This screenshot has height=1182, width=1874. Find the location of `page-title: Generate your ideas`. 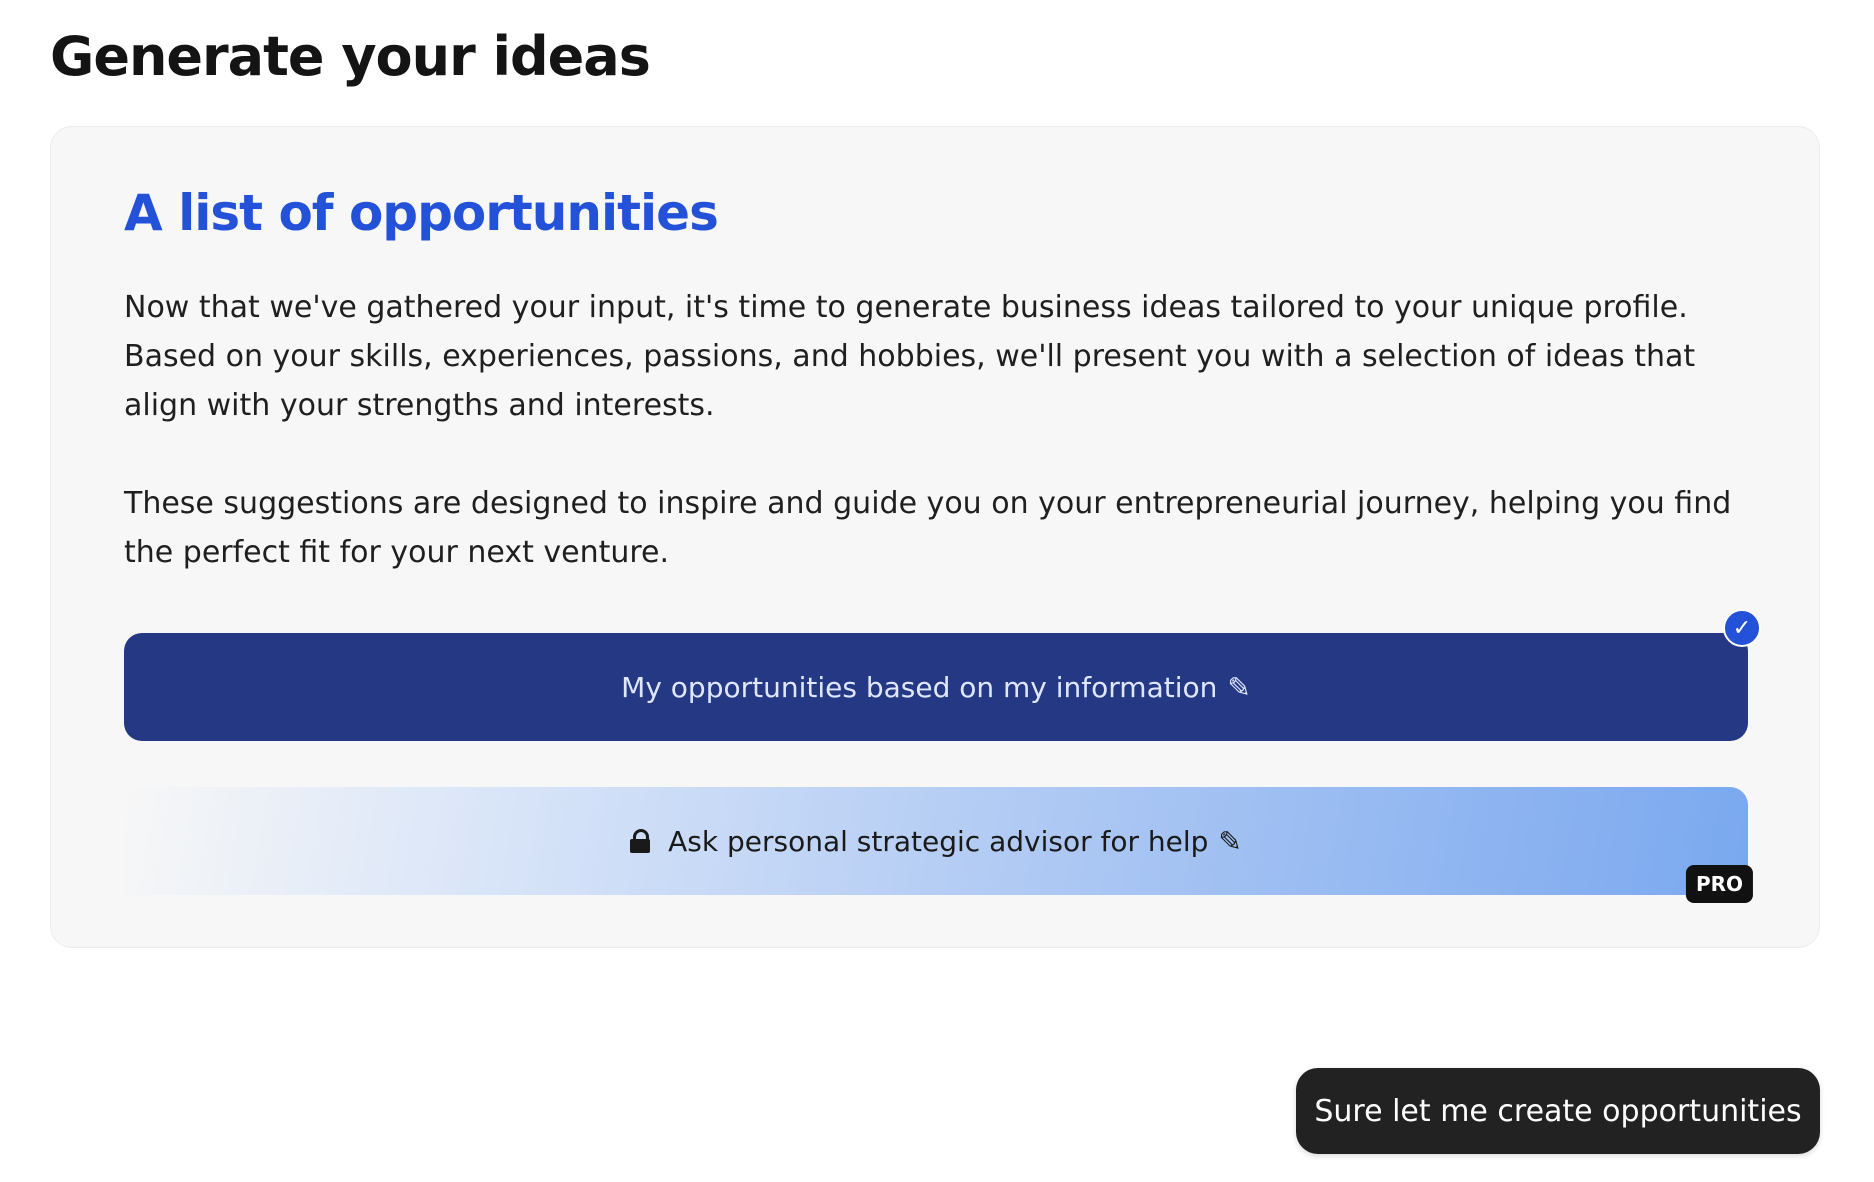

page-title: Generate your ideas is located at coordinates (350, 56).